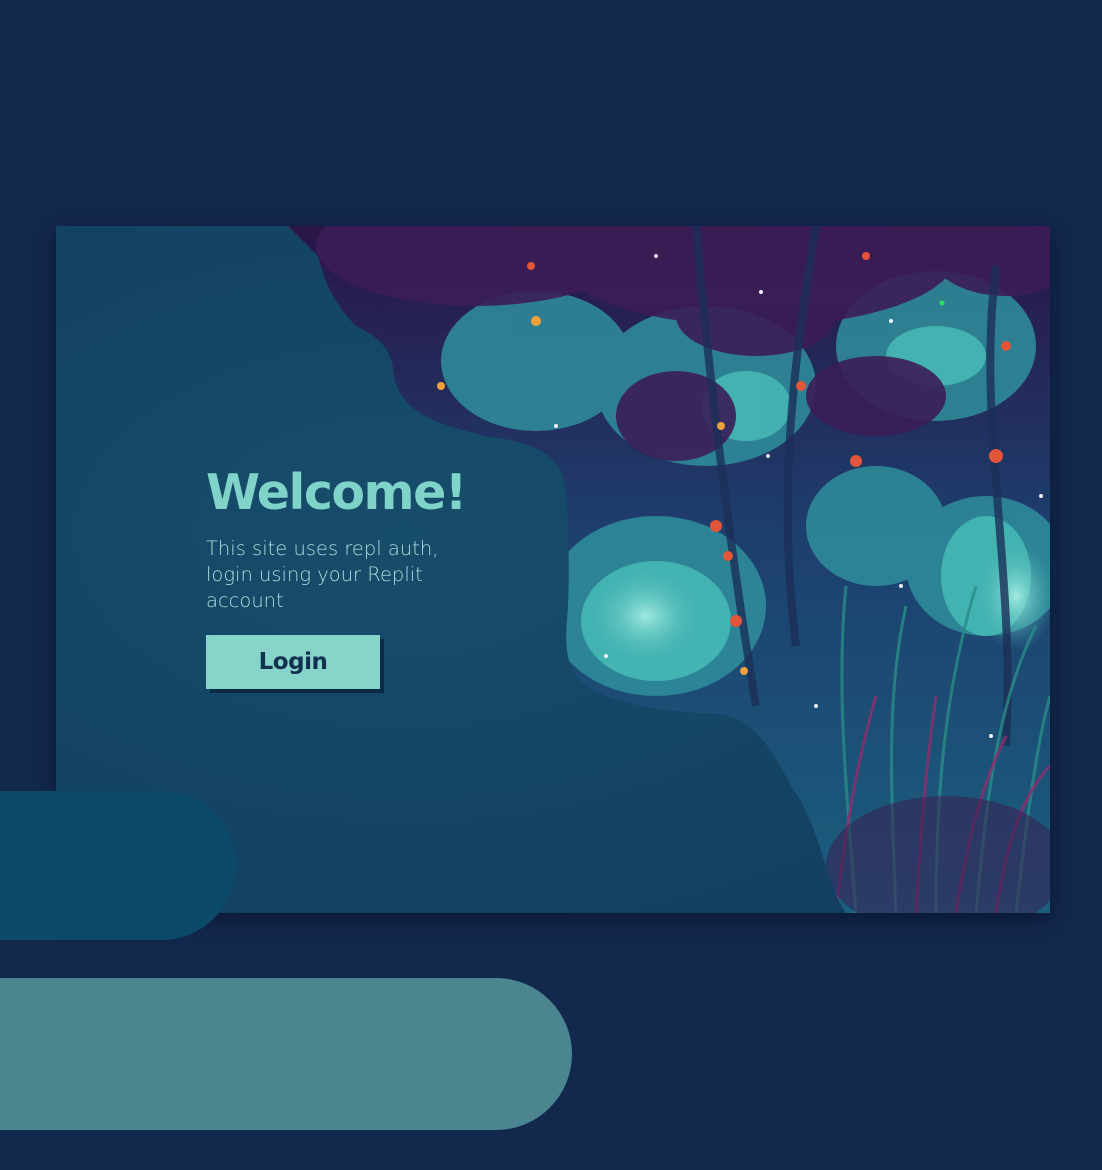 This screenshot has width=1102, height=1170. What do you see at coordinates (118, 865) in the screenshot?
I see `decorative-pill-dark` at bounding box center [118, 865].